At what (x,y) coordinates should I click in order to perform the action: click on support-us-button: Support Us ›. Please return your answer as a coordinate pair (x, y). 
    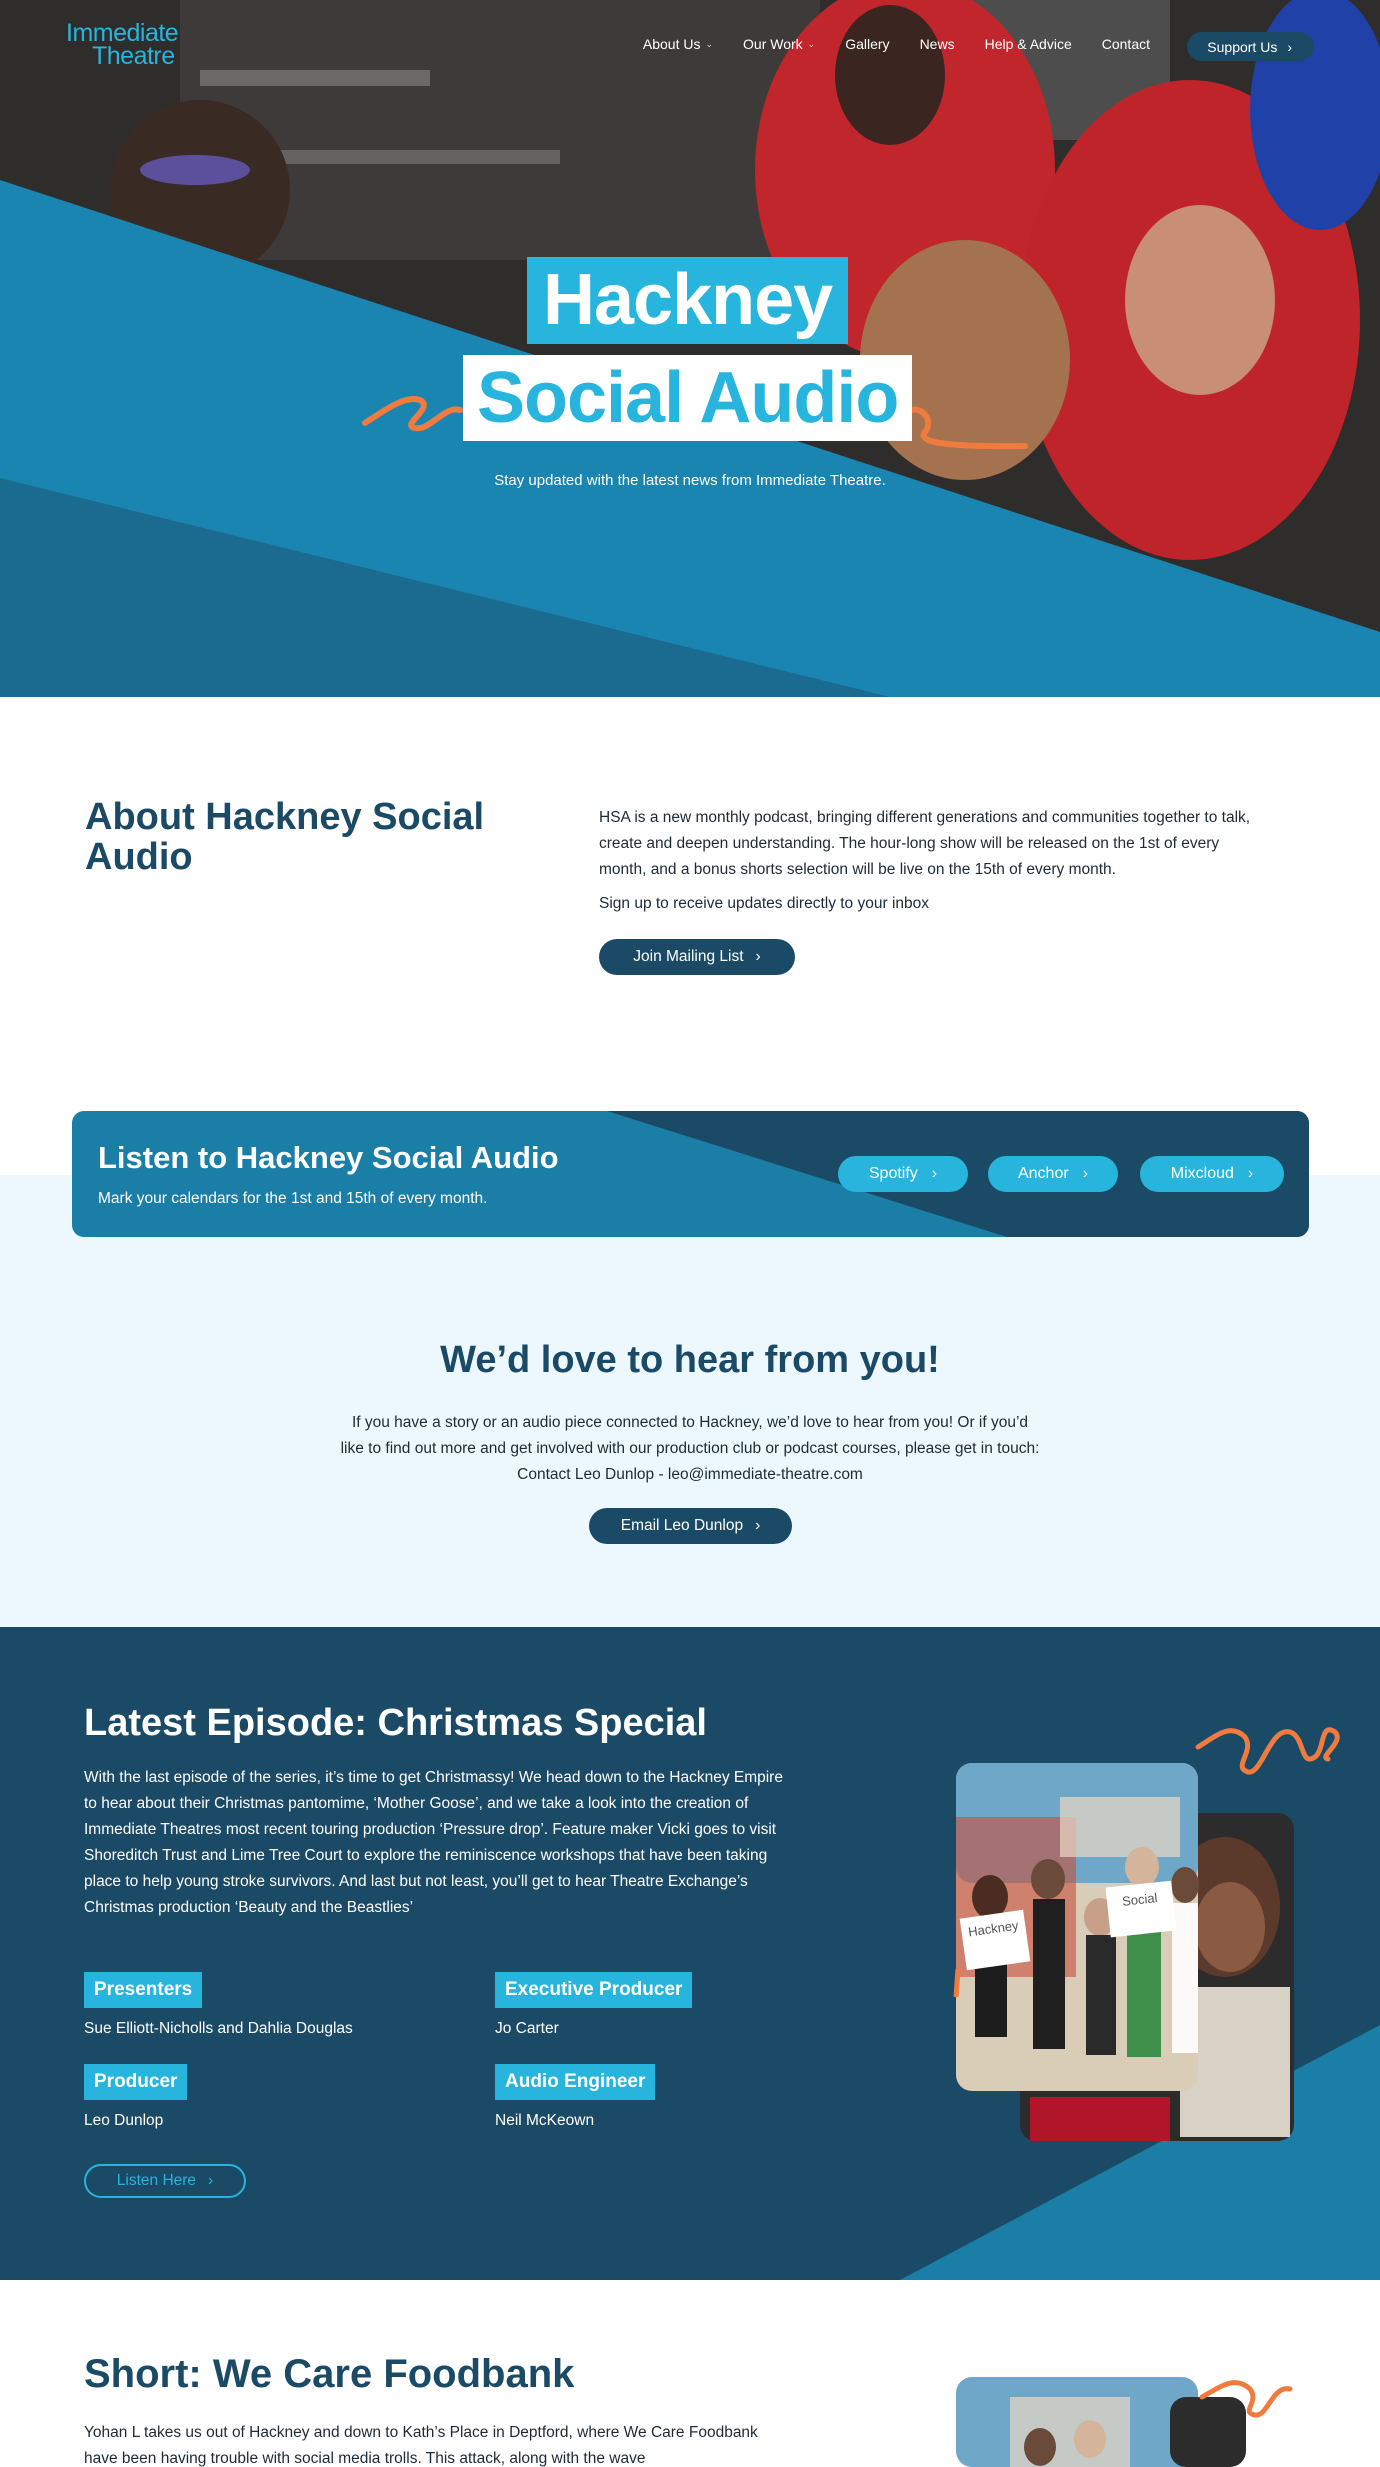
    Looking at the image, I should click on (1250, 46).